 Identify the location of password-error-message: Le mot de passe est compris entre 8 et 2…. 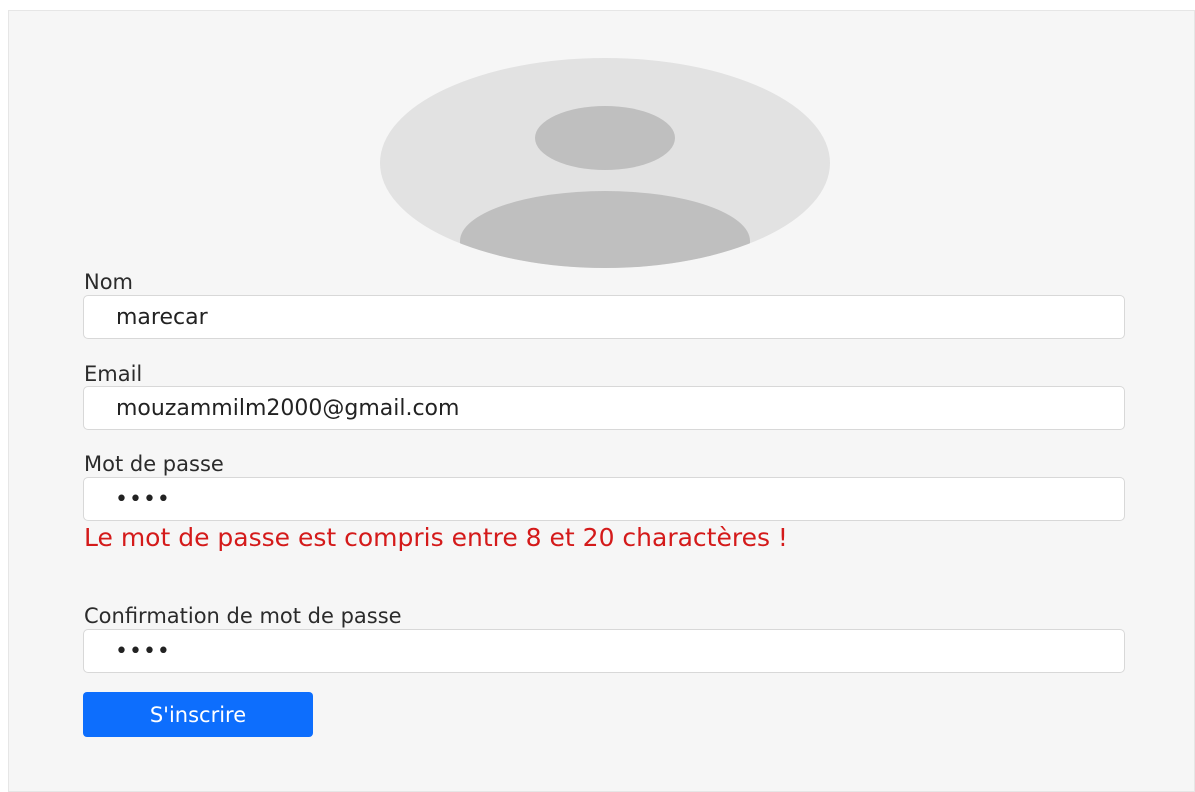
(436, 537).